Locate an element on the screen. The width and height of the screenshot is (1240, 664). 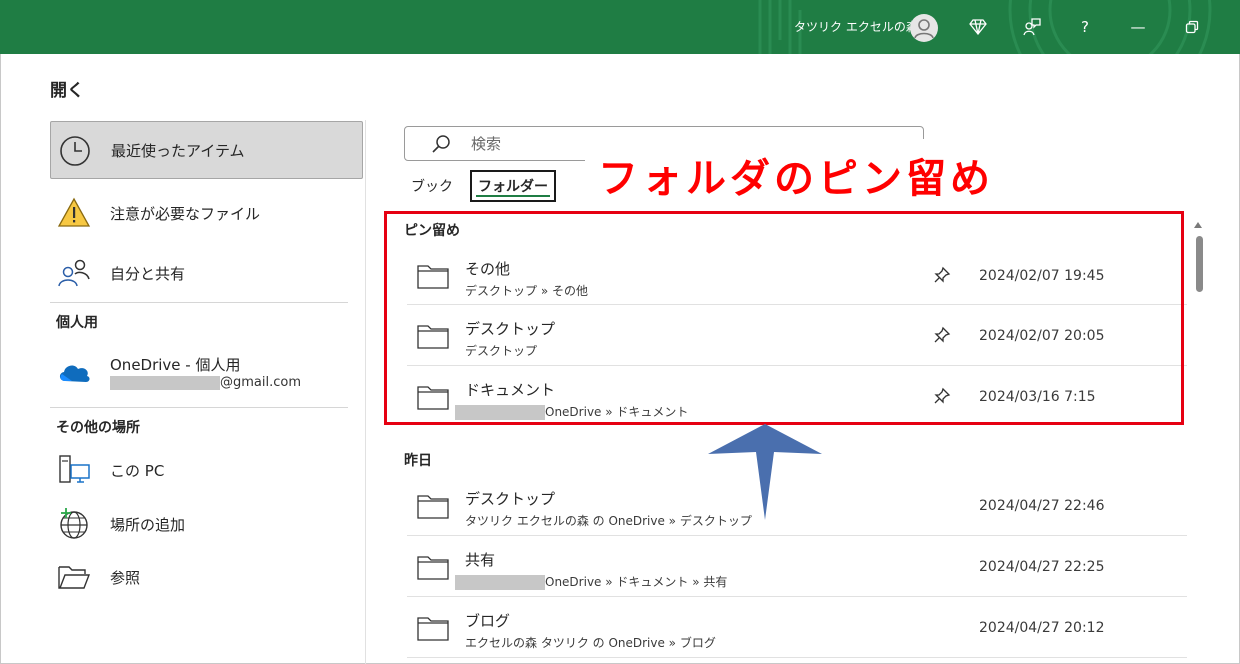
nav-item-browse: 参照 is located at coordinates (206, 577).